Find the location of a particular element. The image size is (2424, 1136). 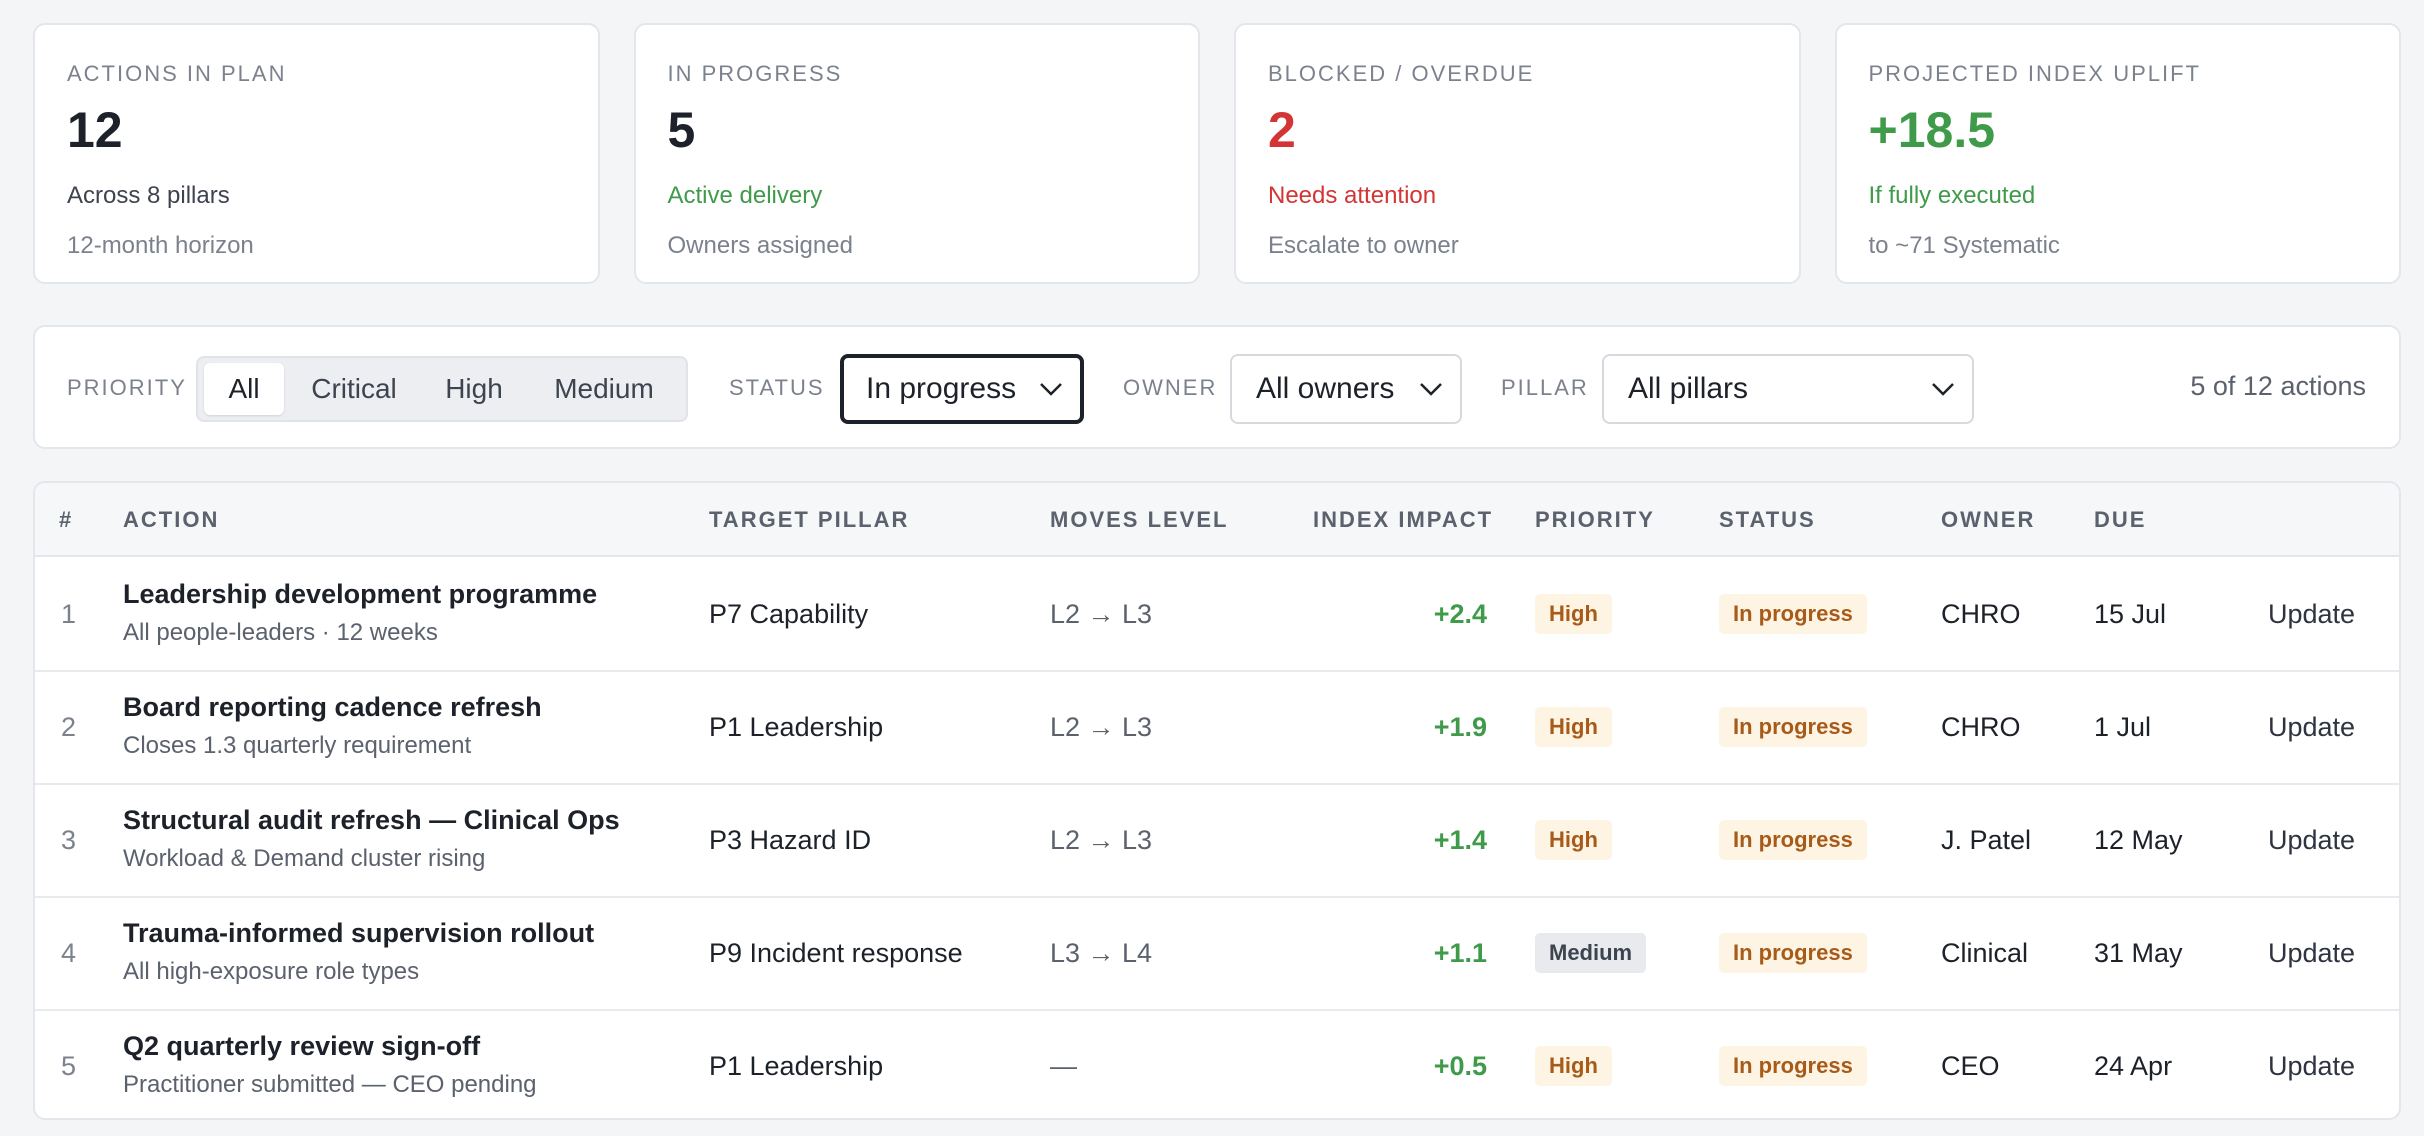

due-date: 24 Apr is located at coordinates (2133, 1066).